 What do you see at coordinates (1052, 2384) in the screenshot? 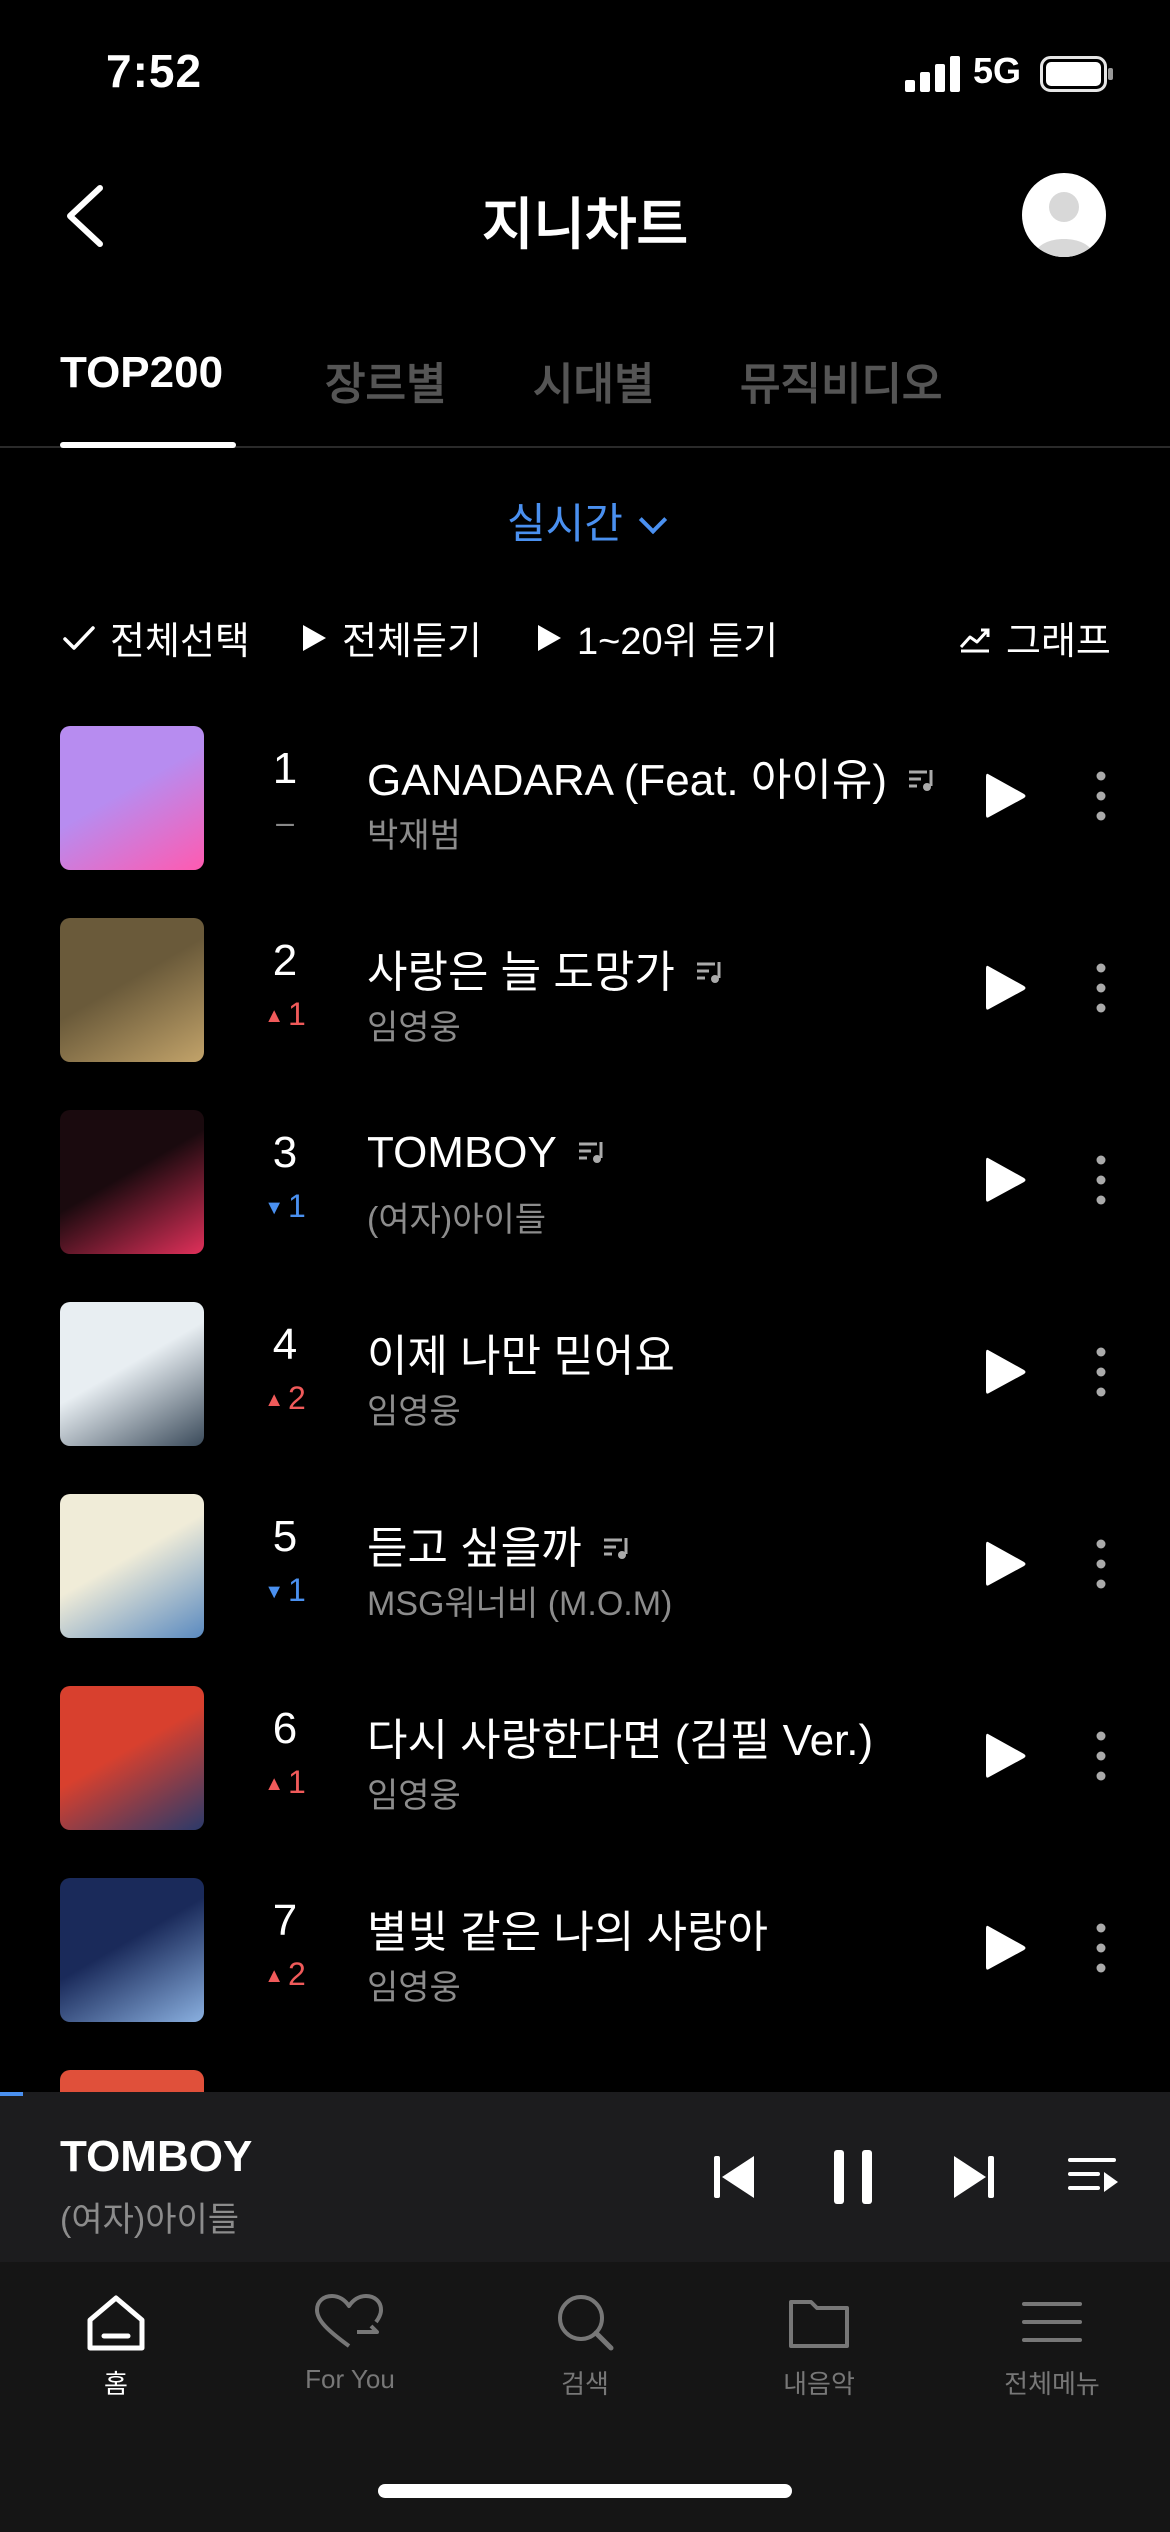
I see `nav-menu-label: 전체메뉴` at bounding box center [1052, 2384].